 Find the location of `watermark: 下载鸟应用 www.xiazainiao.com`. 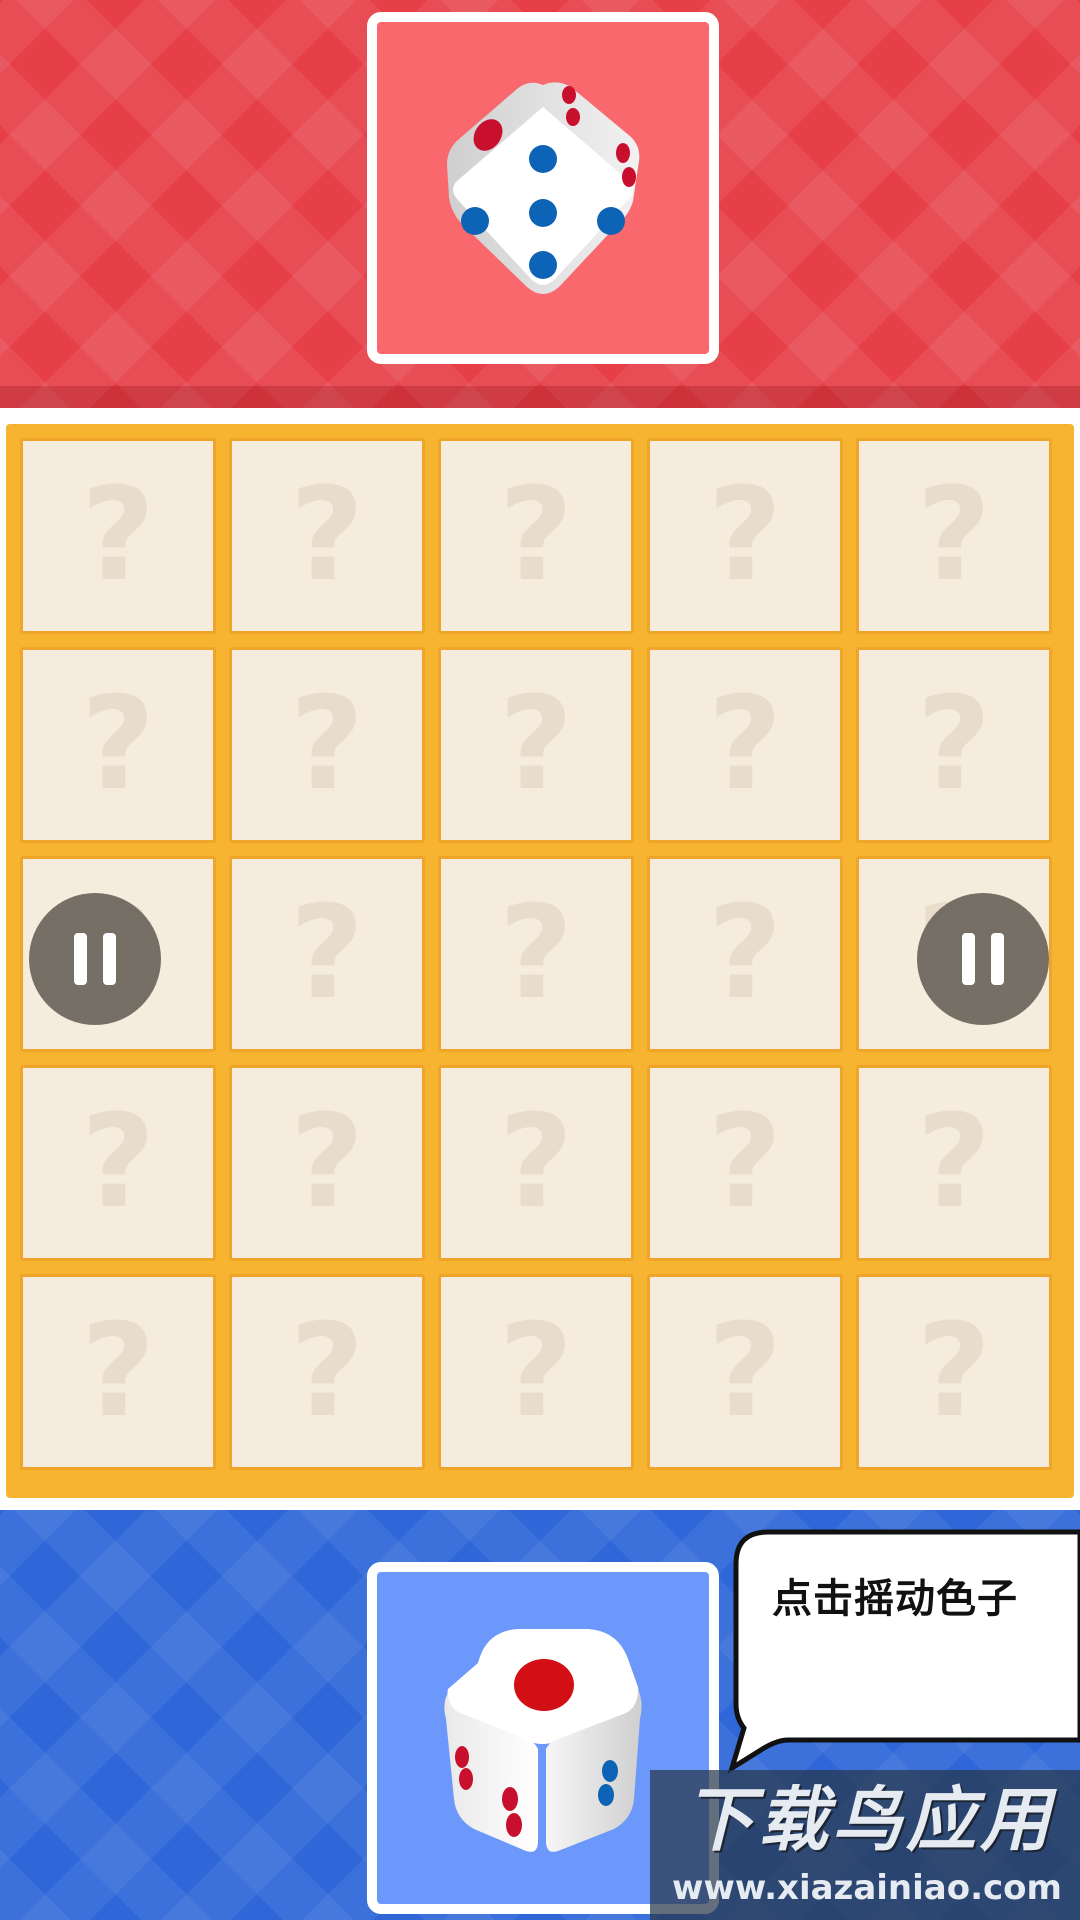

watermark: 下载鸟应用 www.xiazainiao.com is located at coordinates (865, 1845).